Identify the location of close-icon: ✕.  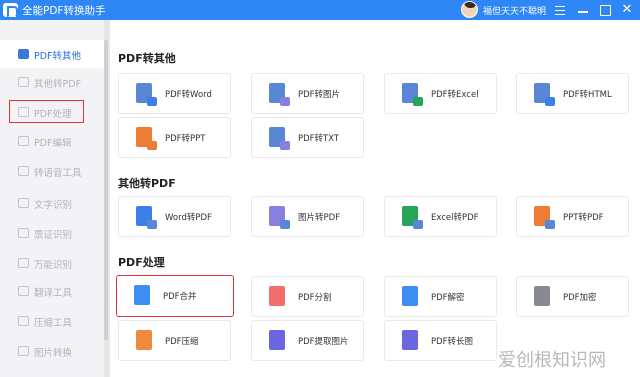
(627, 10).